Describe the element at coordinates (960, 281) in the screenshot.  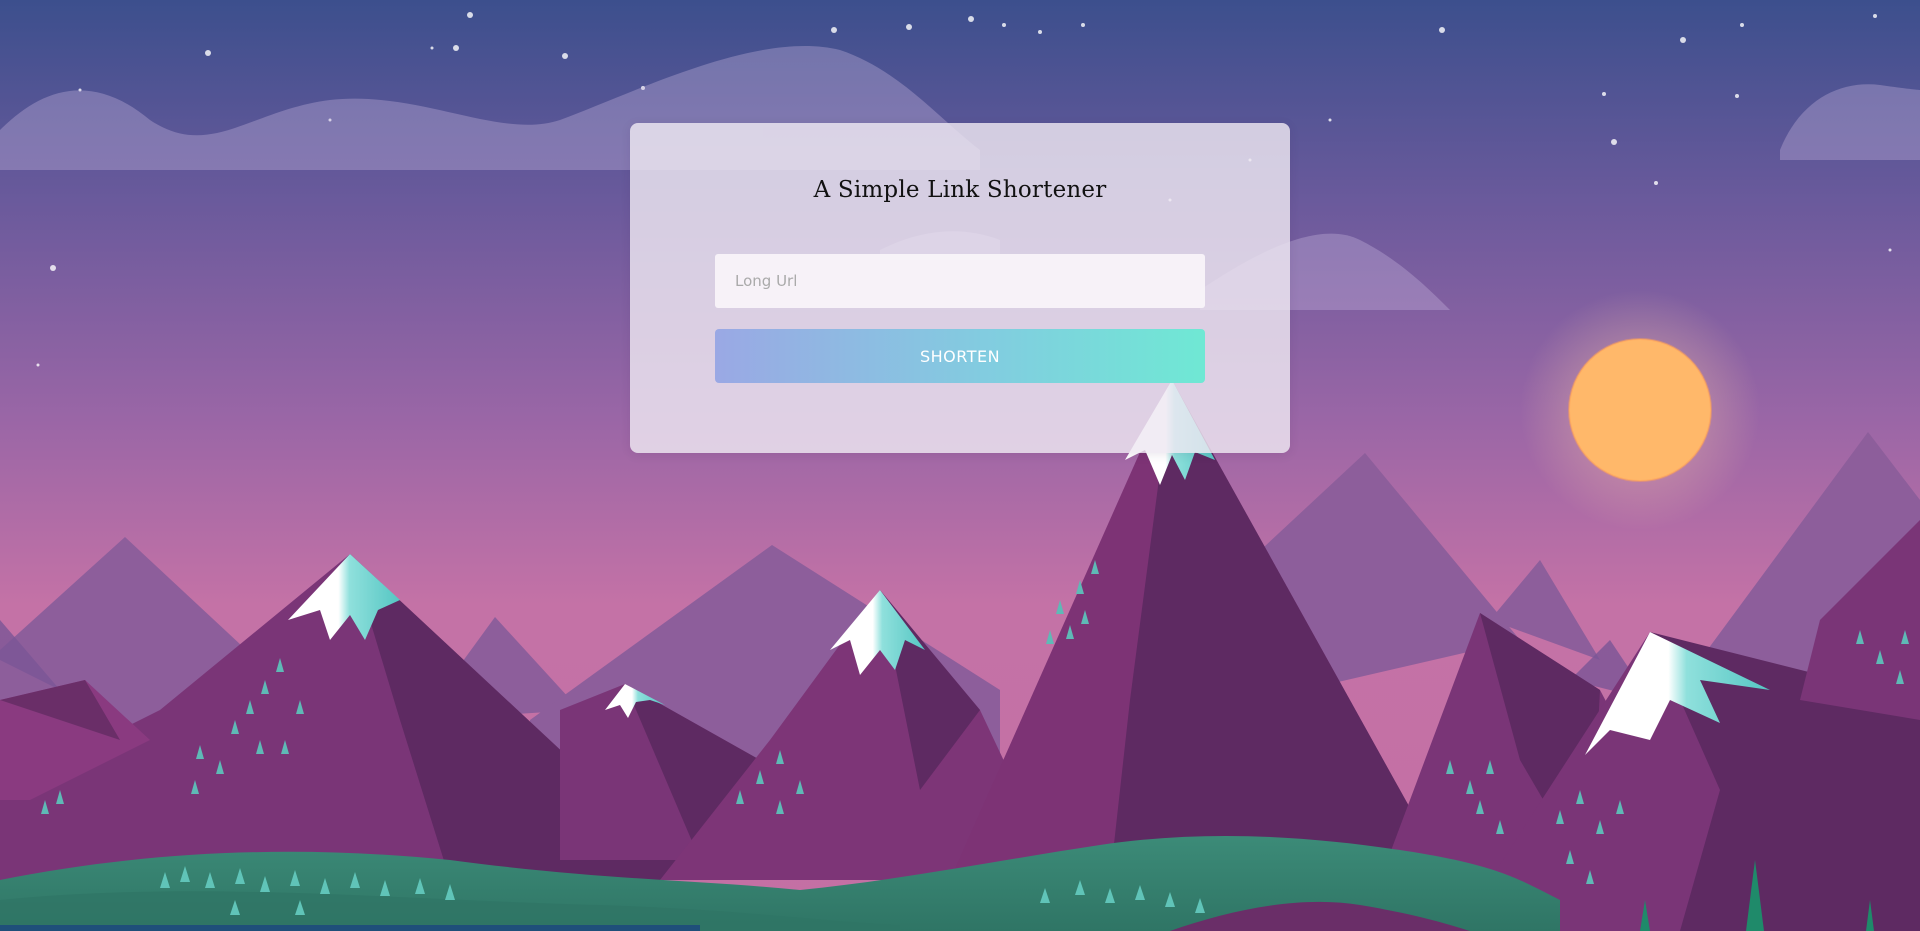
I see `long-url-input` at that location.